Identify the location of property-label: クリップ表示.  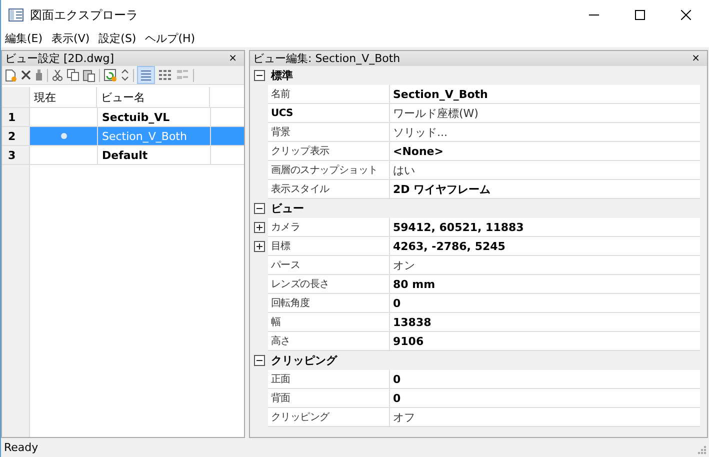
(329, 151).